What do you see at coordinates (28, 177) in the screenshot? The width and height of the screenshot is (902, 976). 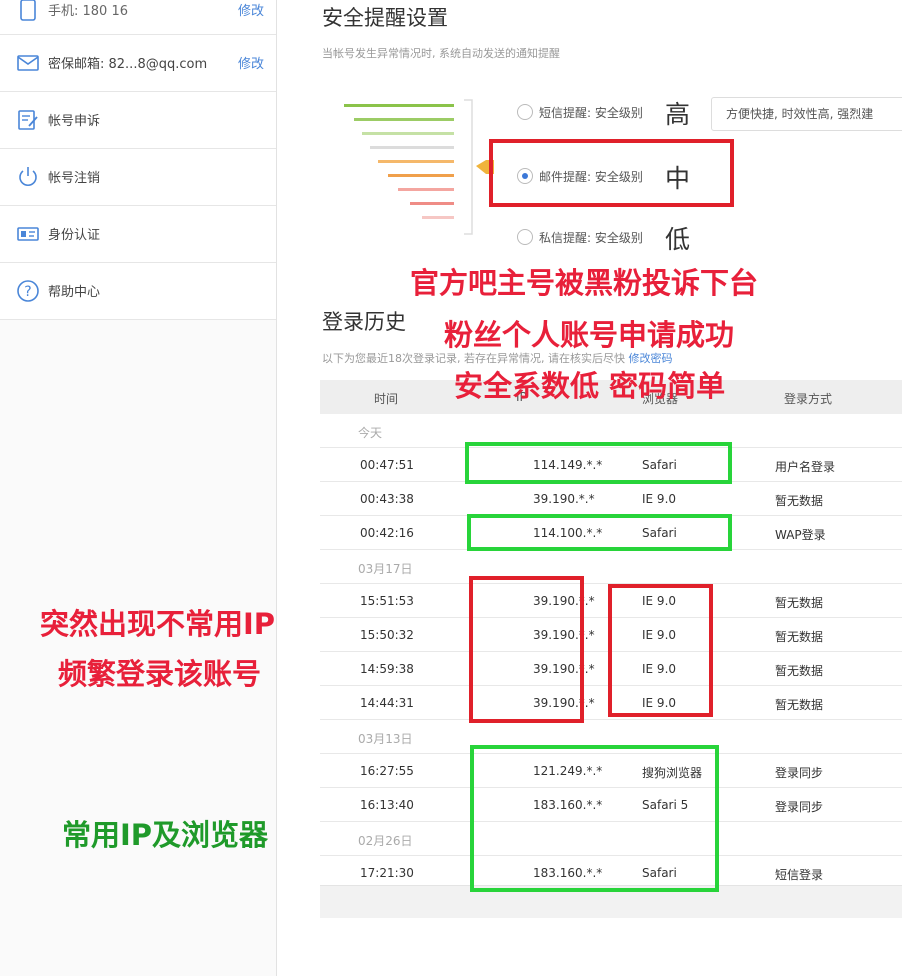 I see `power-icon` at bounding box center [28, 177].